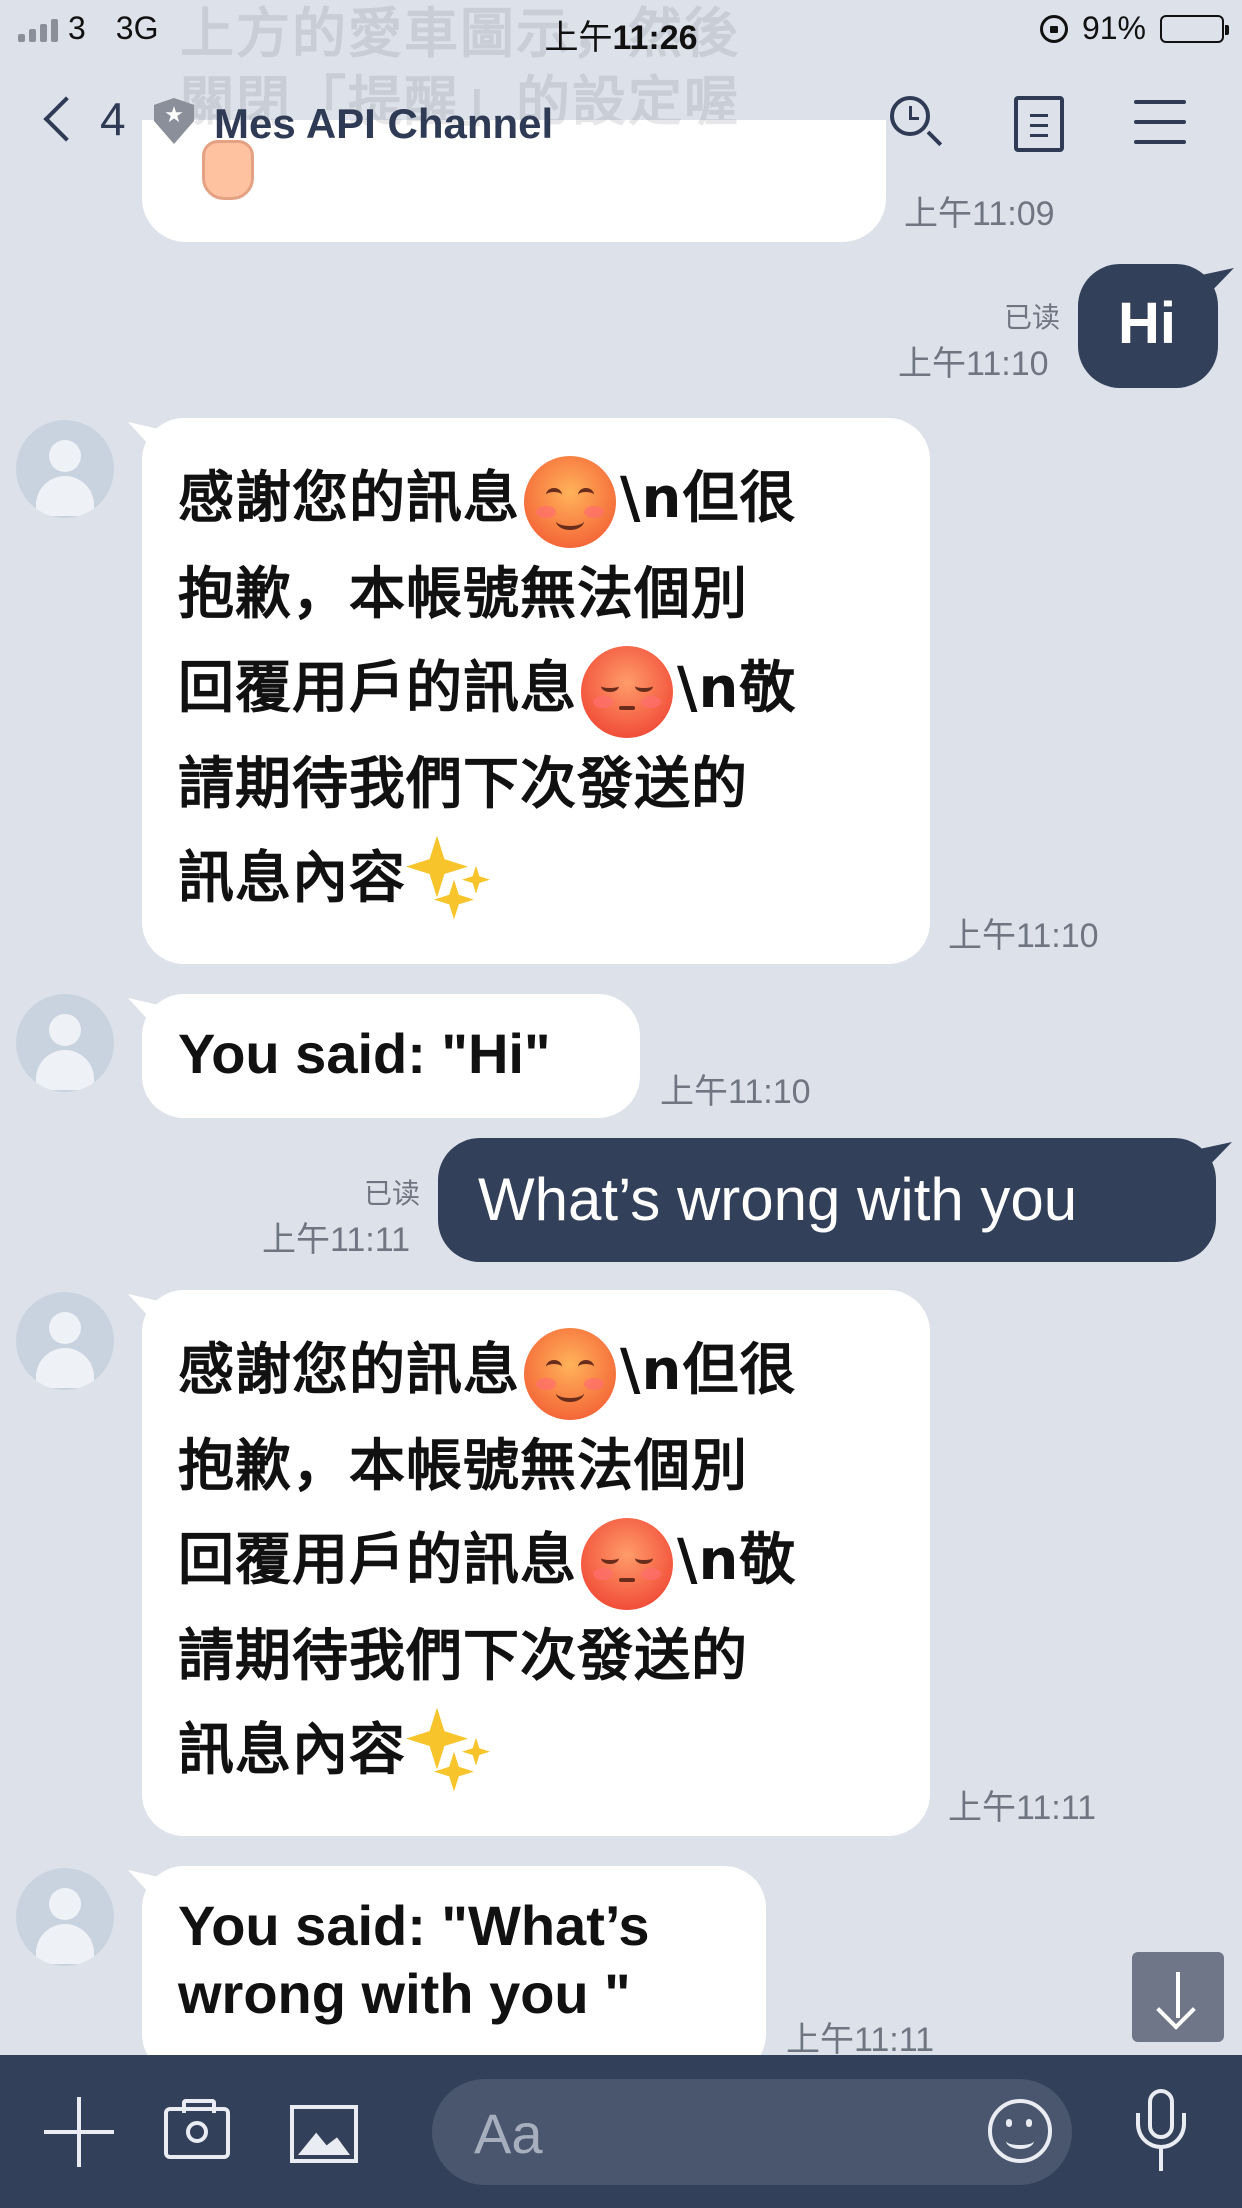  I want to click on microphone-icon, so click(1160, 2132).